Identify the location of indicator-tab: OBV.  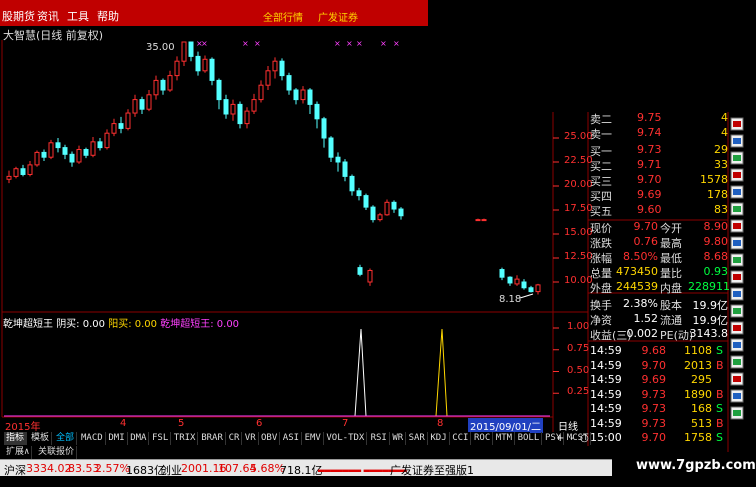
(270, 438).